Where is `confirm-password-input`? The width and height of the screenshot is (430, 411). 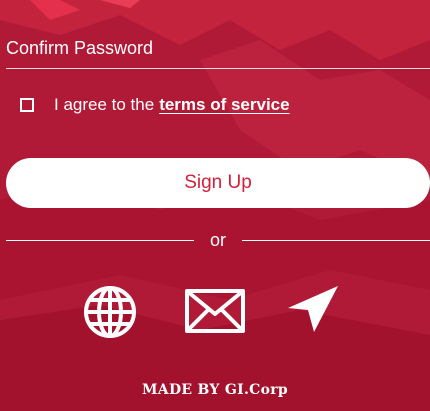 confirm-password-input is located at coordinates (218, 48).